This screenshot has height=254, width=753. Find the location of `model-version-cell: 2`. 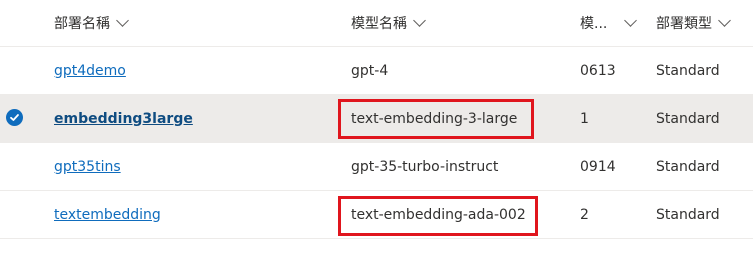

model-version-cell: 2 is located at coordinates (584, 214).